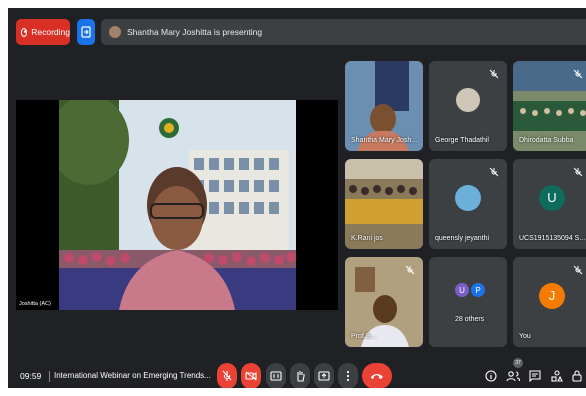 This screenshot has width=586, height=396. Describe the element at coordinates (49, 376) in the screenshot. I see `divider` at that location.